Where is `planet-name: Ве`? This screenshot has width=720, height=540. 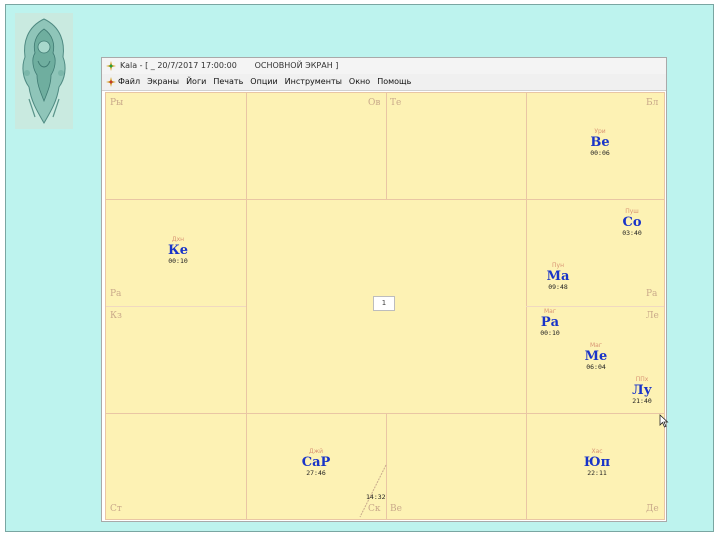
planet-name: Ве is located at coordinates (600, 142).